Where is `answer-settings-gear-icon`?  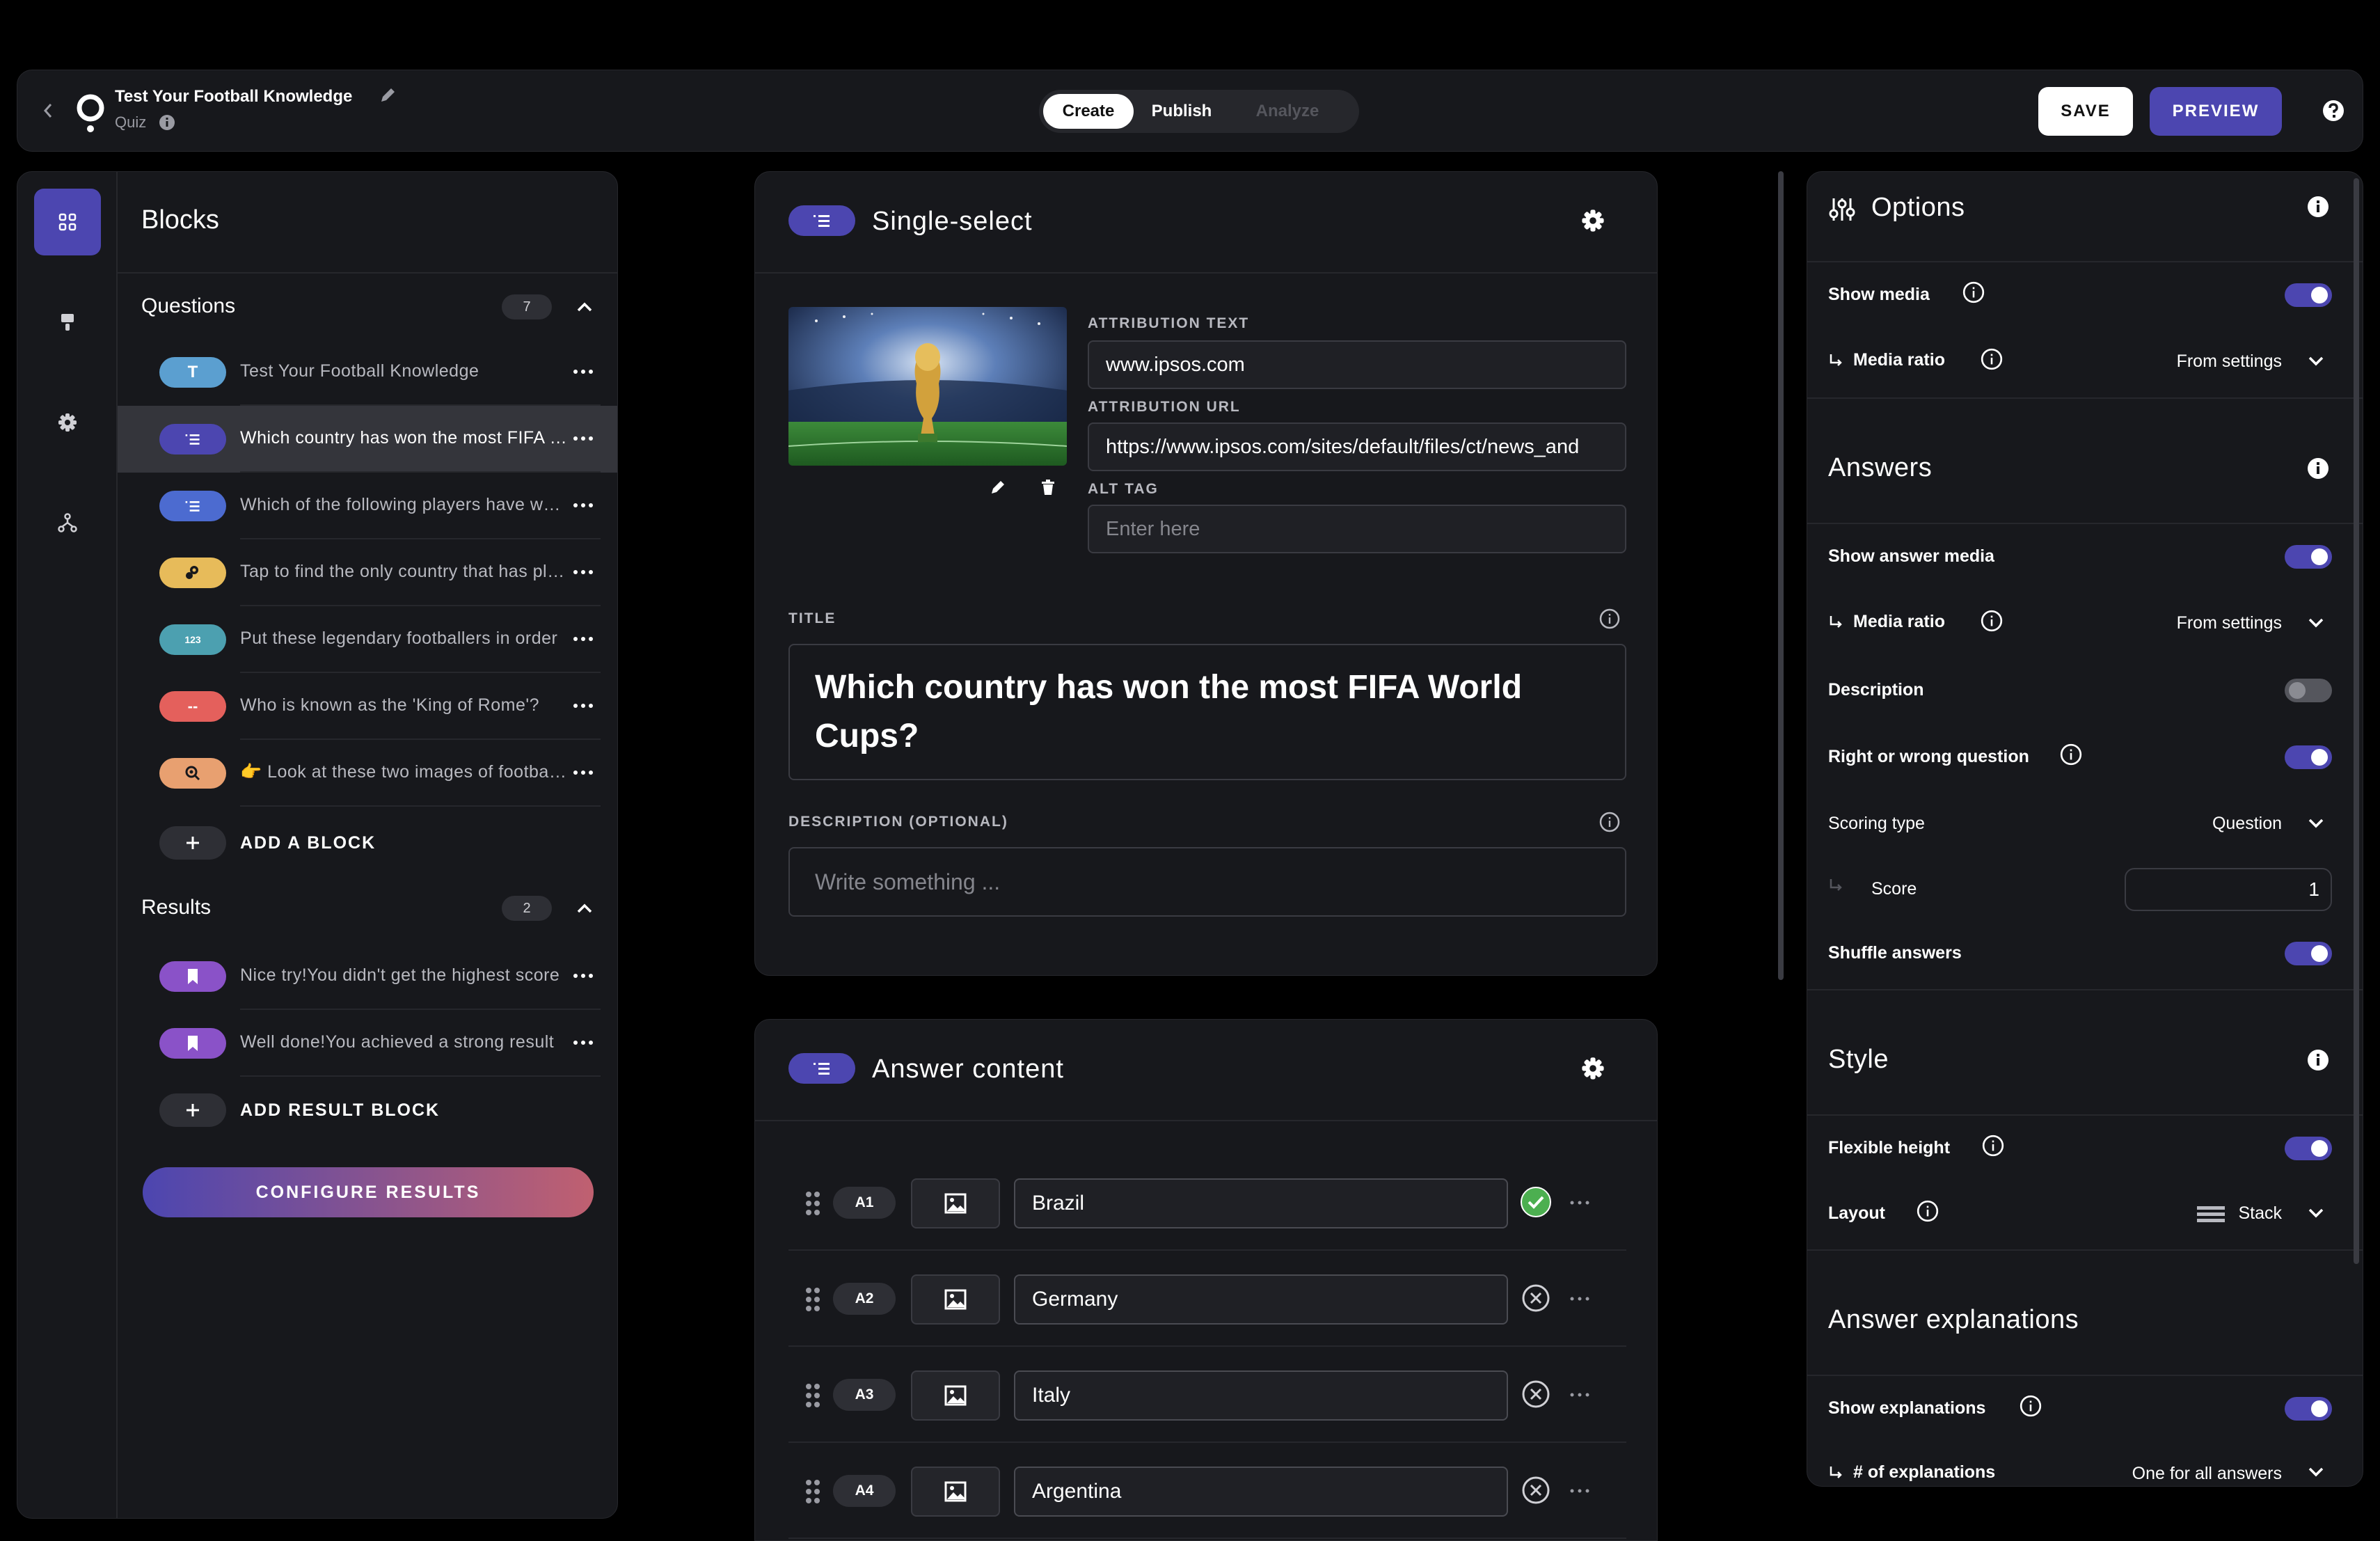 answer-settings-gear-icon is located at coordinates (1592, 1070).